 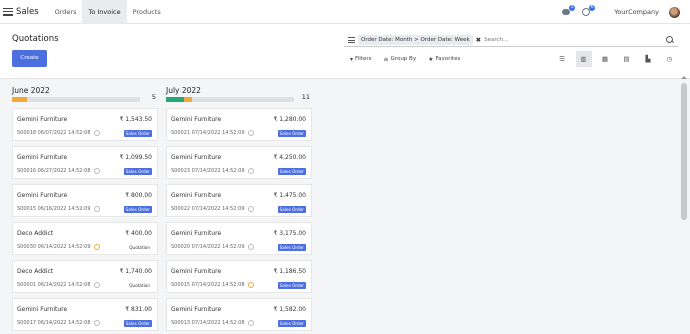 What do you see at coordinates (289, 119) in the screenshot?
I see `card-amount: ₹ 1,280.00` at bounding box center [289, 119].